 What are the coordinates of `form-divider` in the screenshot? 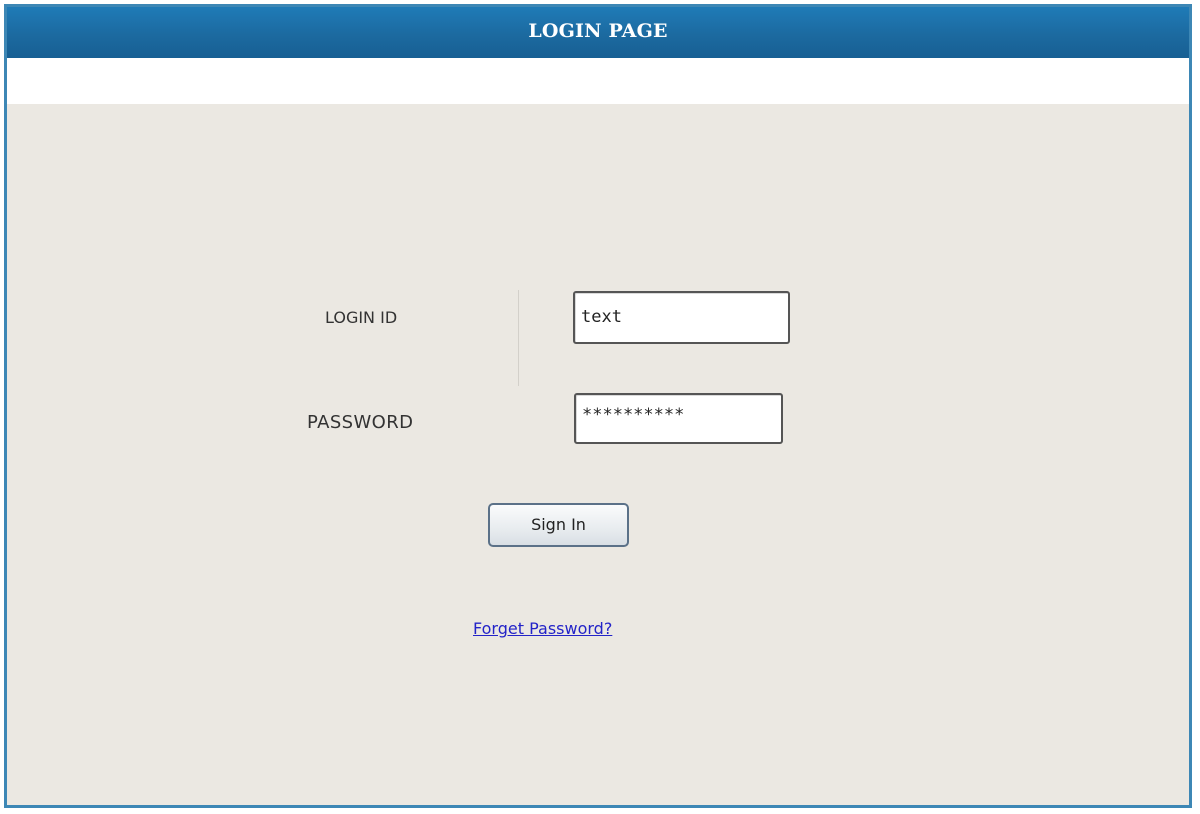 It's located at (518, 338).